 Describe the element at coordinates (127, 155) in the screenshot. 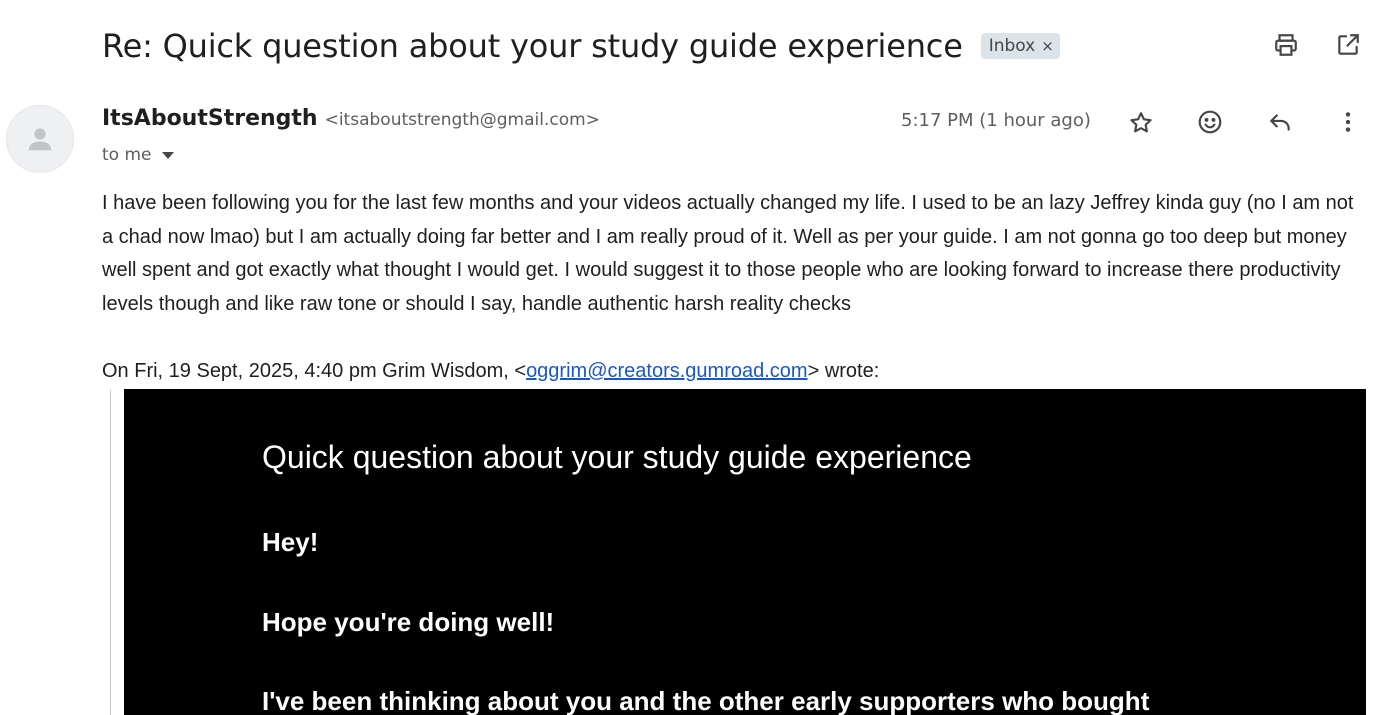

I see `recipient-text: to me` at that location.